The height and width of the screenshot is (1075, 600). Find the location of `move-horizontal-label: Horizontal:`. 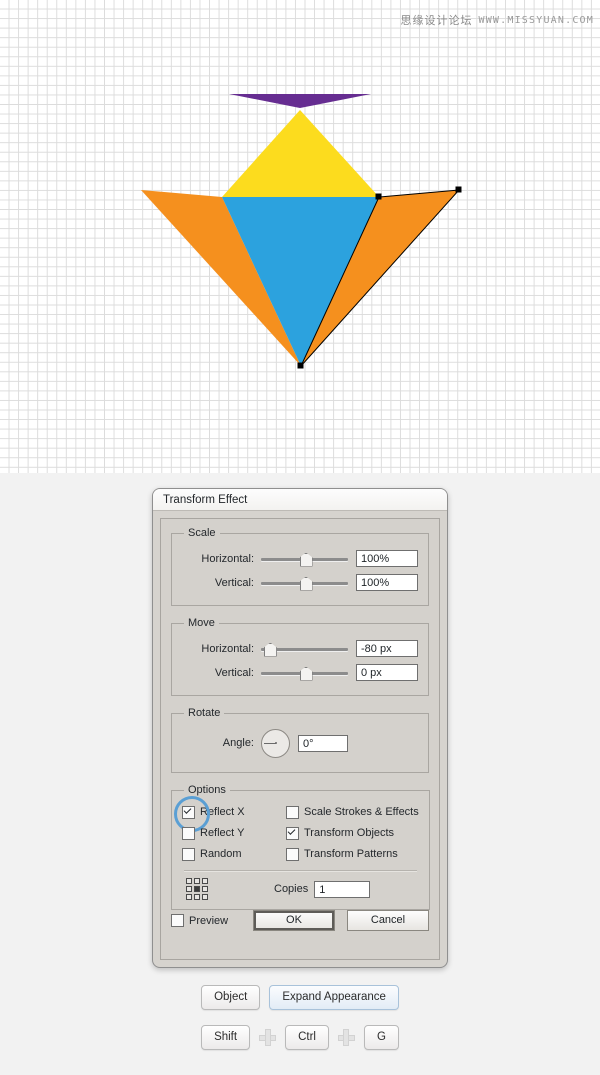

move-horizontal-label: Horizontal: is located at coordinates (227, 648).